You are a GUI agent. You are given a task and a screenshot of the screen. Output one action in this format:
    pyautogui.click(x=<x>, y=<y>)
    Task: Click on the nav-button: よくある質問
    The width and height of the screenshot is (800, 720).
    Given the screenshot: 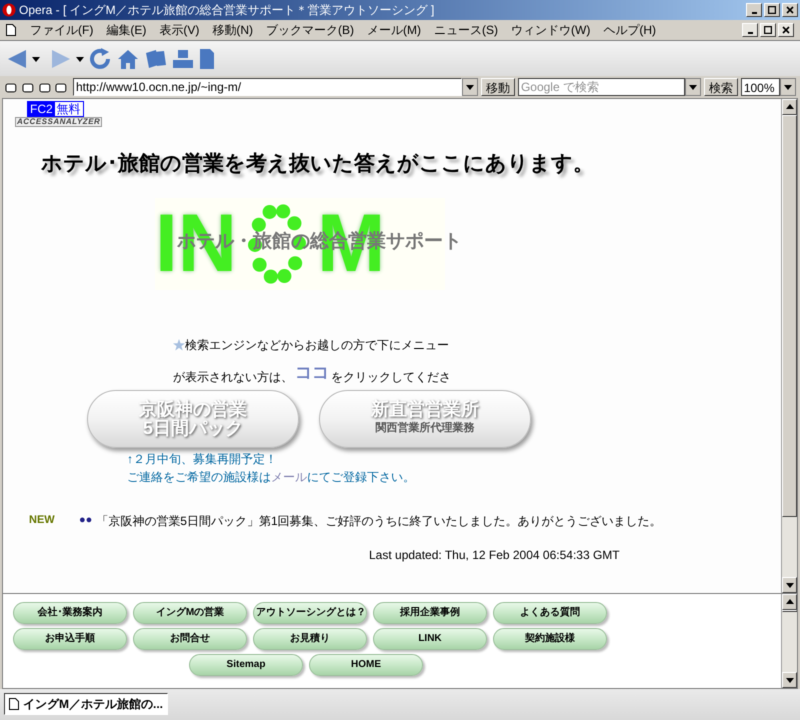 What is the action you would take?
    pyautogui.click(x=550, y=613)
    